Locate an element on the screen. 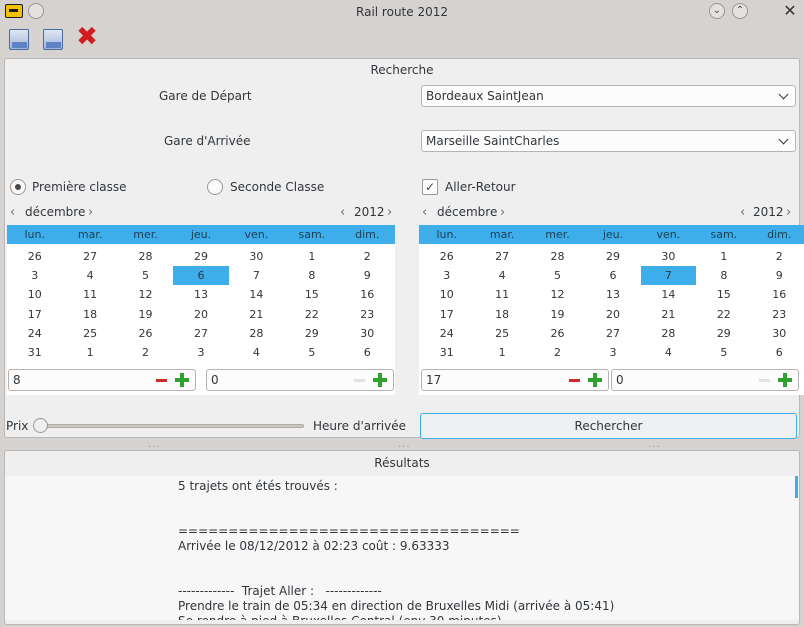 This screenshot has height=627, width=804. scrollbar is located at coordinates (796, 487).